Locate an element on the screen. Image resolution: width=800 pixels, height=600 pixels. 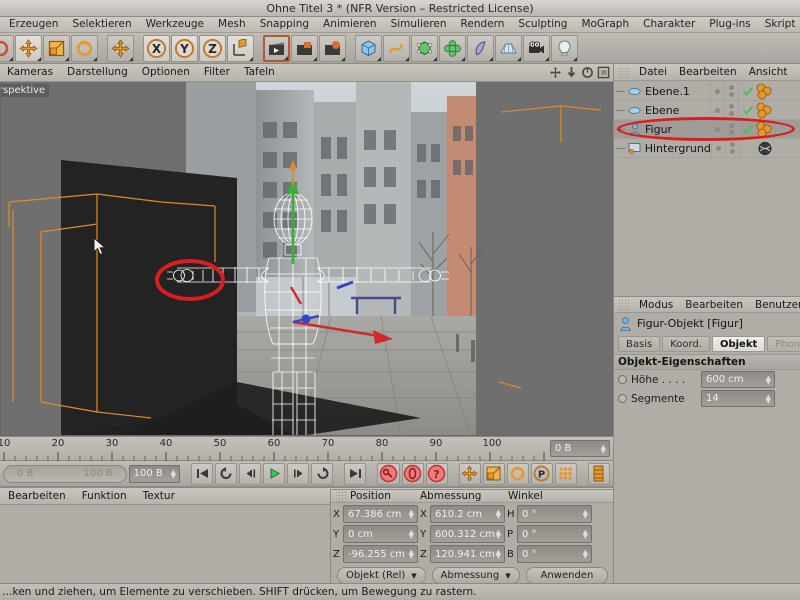
rotate-tool-button is located at coordinates (84, 48).